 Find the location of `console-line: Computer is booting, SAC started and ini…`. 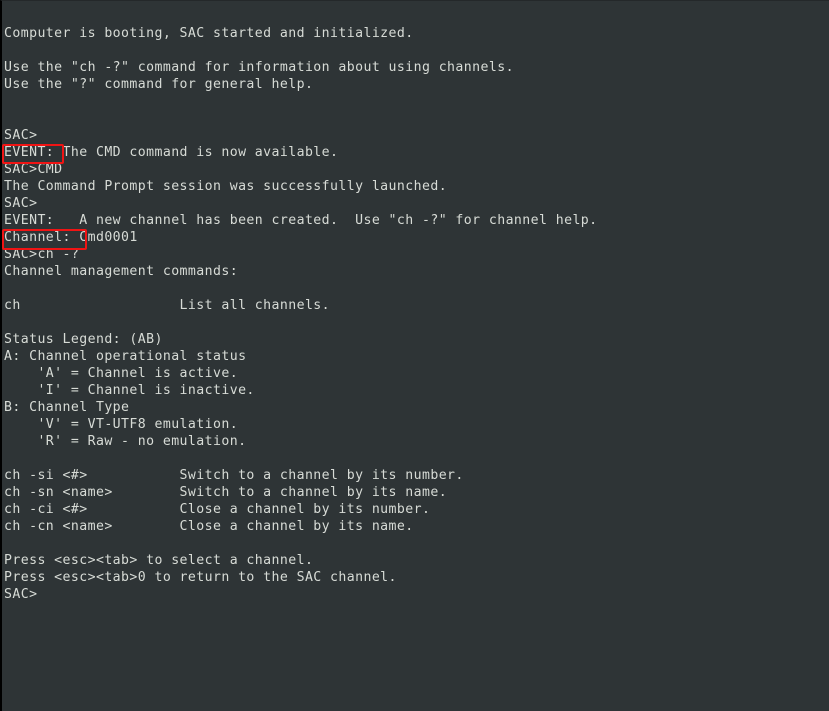

console-line: Computer is booting, SAC started and ini… is located at coordinates (209, 33).